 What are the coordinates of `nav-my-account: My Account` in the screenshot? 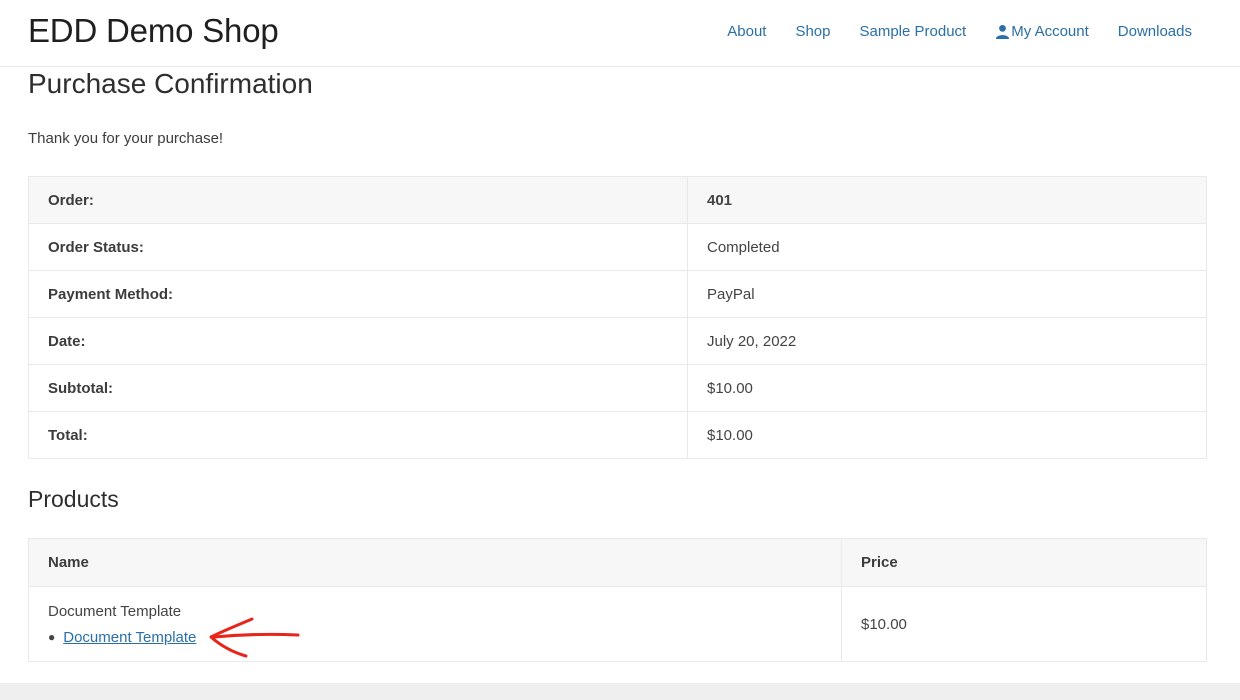 It's located at (1042, 31).